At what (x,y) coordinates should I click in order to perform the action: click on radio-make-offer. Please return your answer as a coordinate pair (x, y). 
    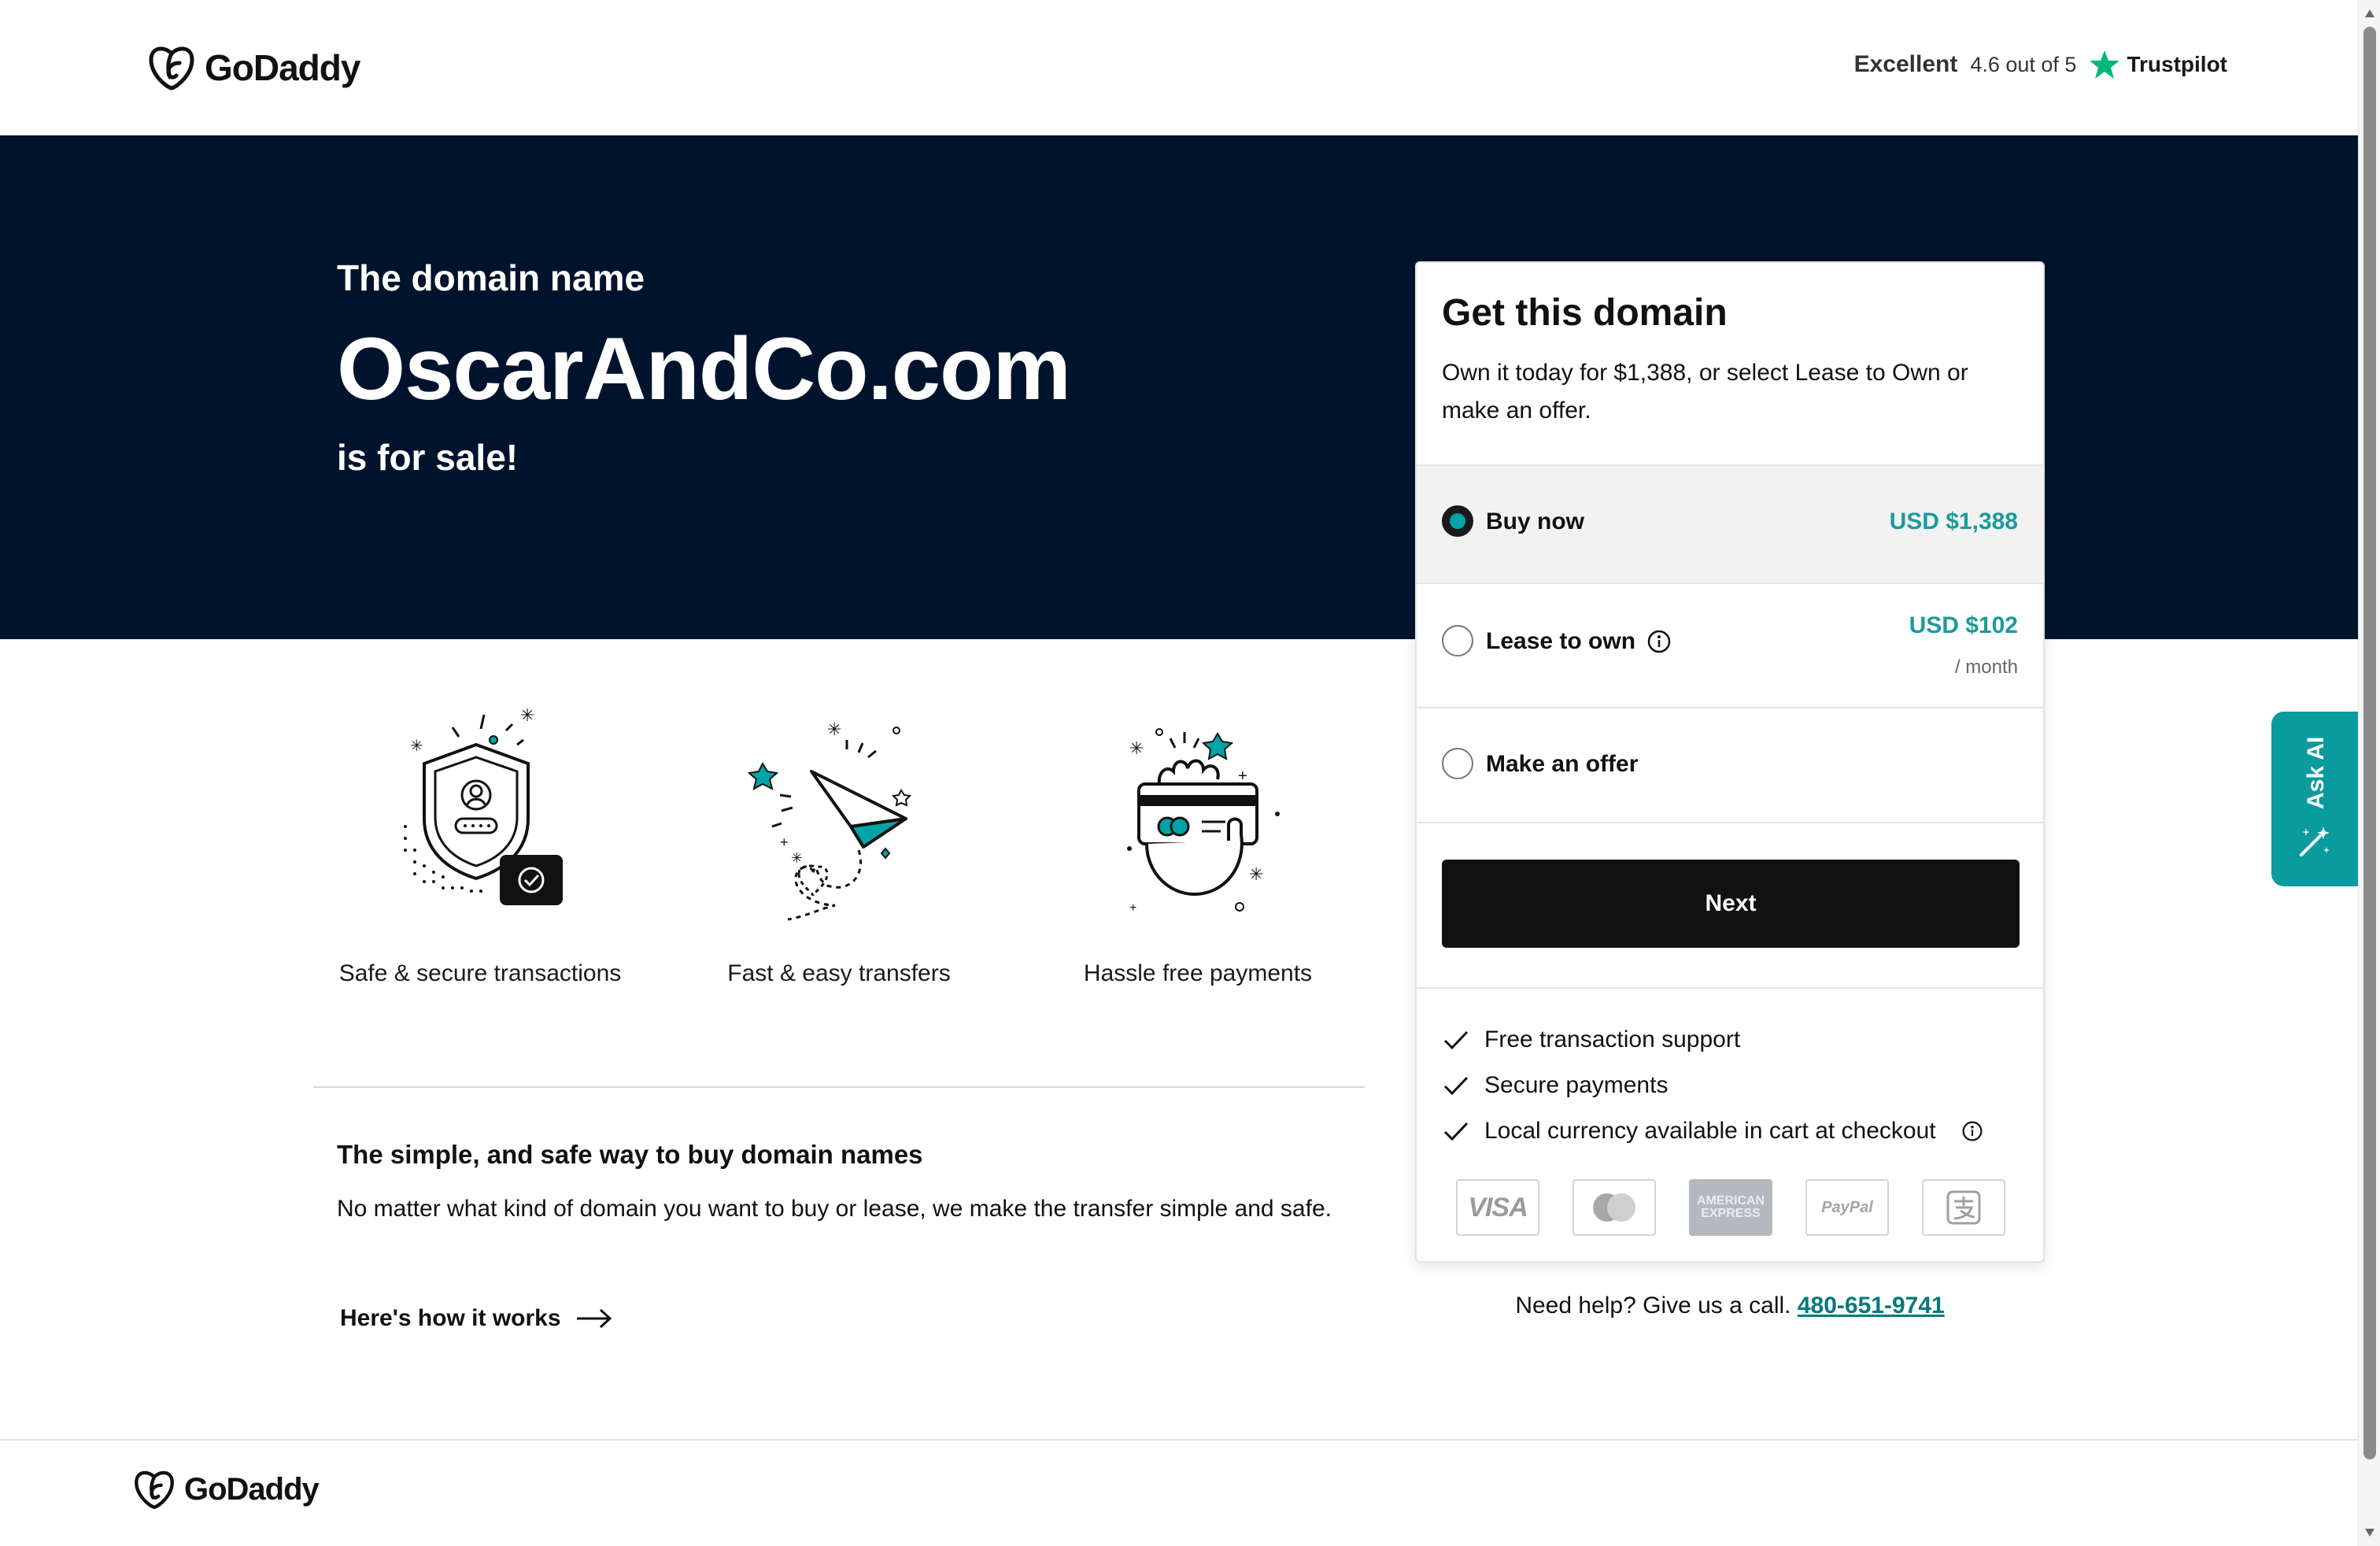
    Looking at the image, I should click on (1457, 763).